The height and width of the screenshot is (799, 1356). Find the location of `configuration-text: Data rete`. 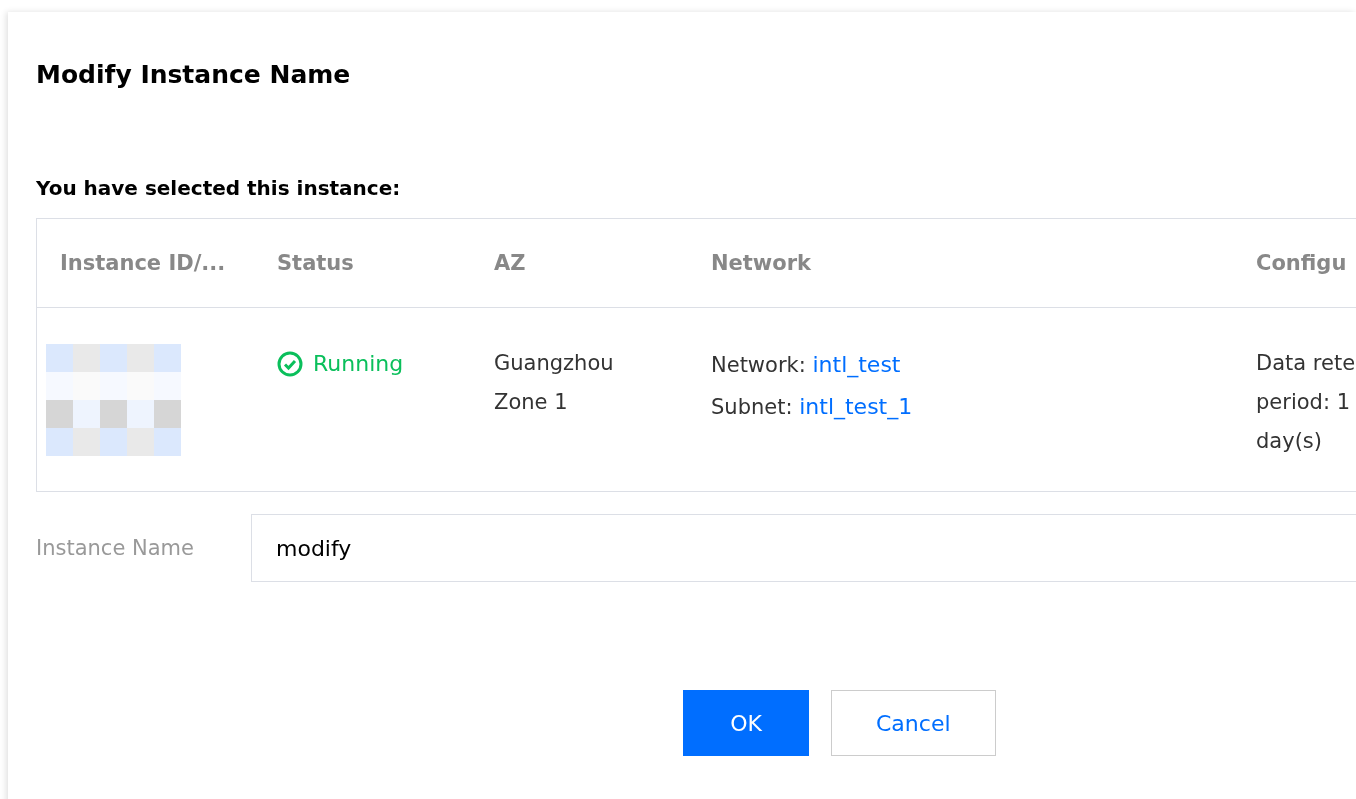

configuration-text: Data rete is located at coordinates (1306, 363).